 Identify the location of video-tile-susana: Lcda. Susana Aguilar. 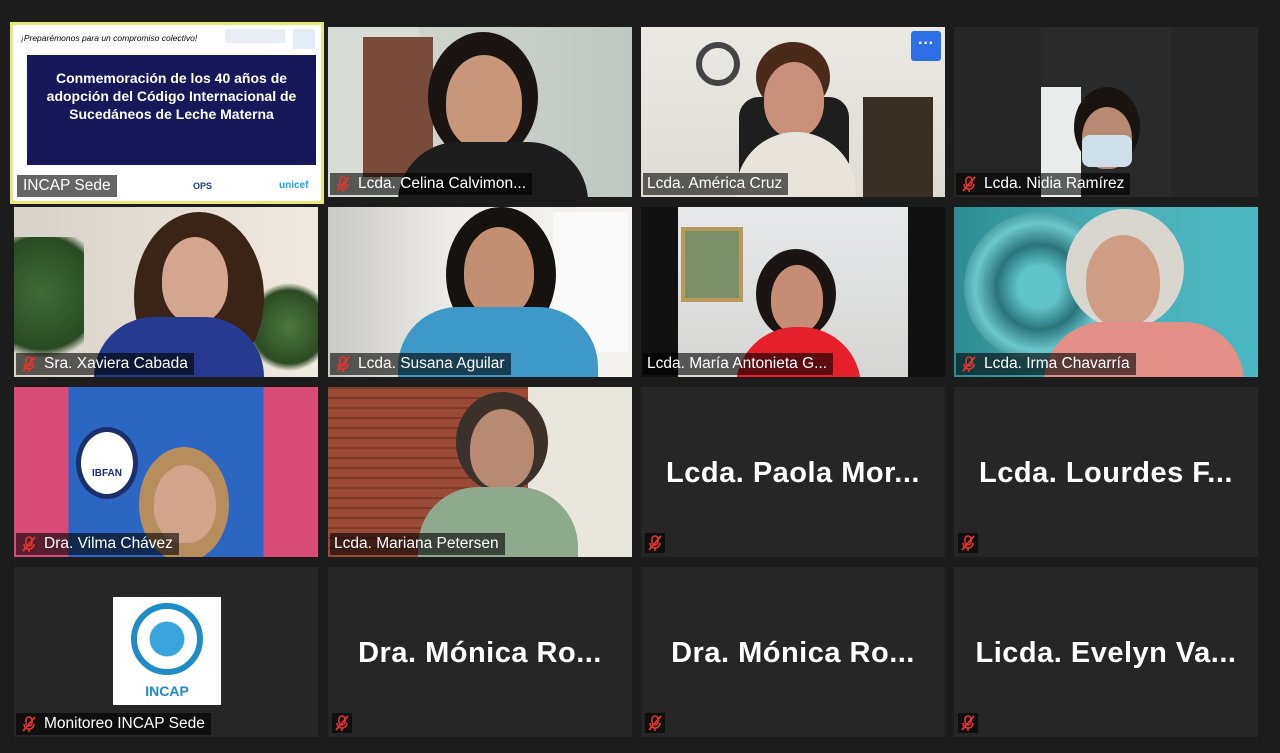
(480, 292).